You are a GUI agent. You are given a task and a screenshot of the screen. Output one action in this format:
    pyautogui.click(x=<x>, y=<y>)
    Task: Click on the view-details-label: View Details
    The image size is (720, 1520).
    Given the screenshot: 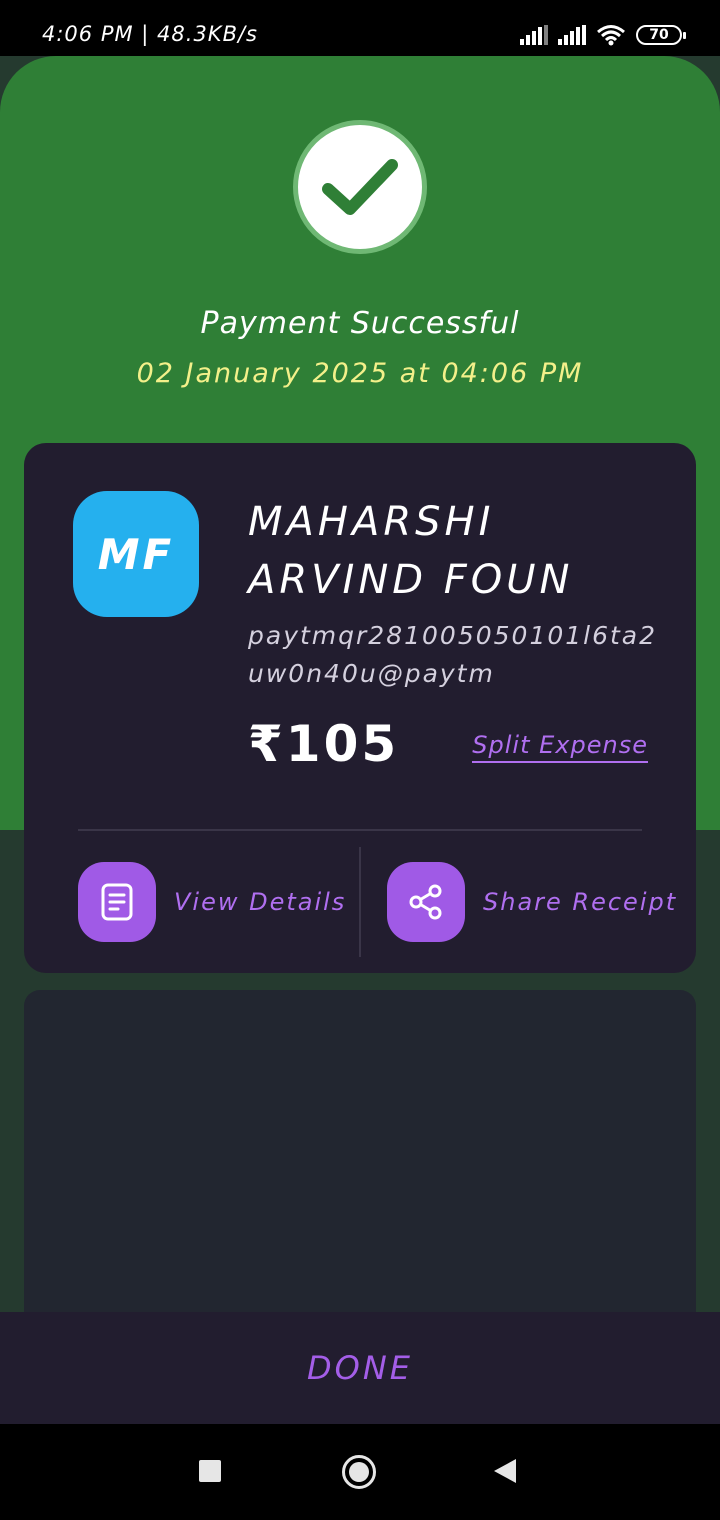 What is the action you would take?
    pyautogui.click(x=260, y=902)
    